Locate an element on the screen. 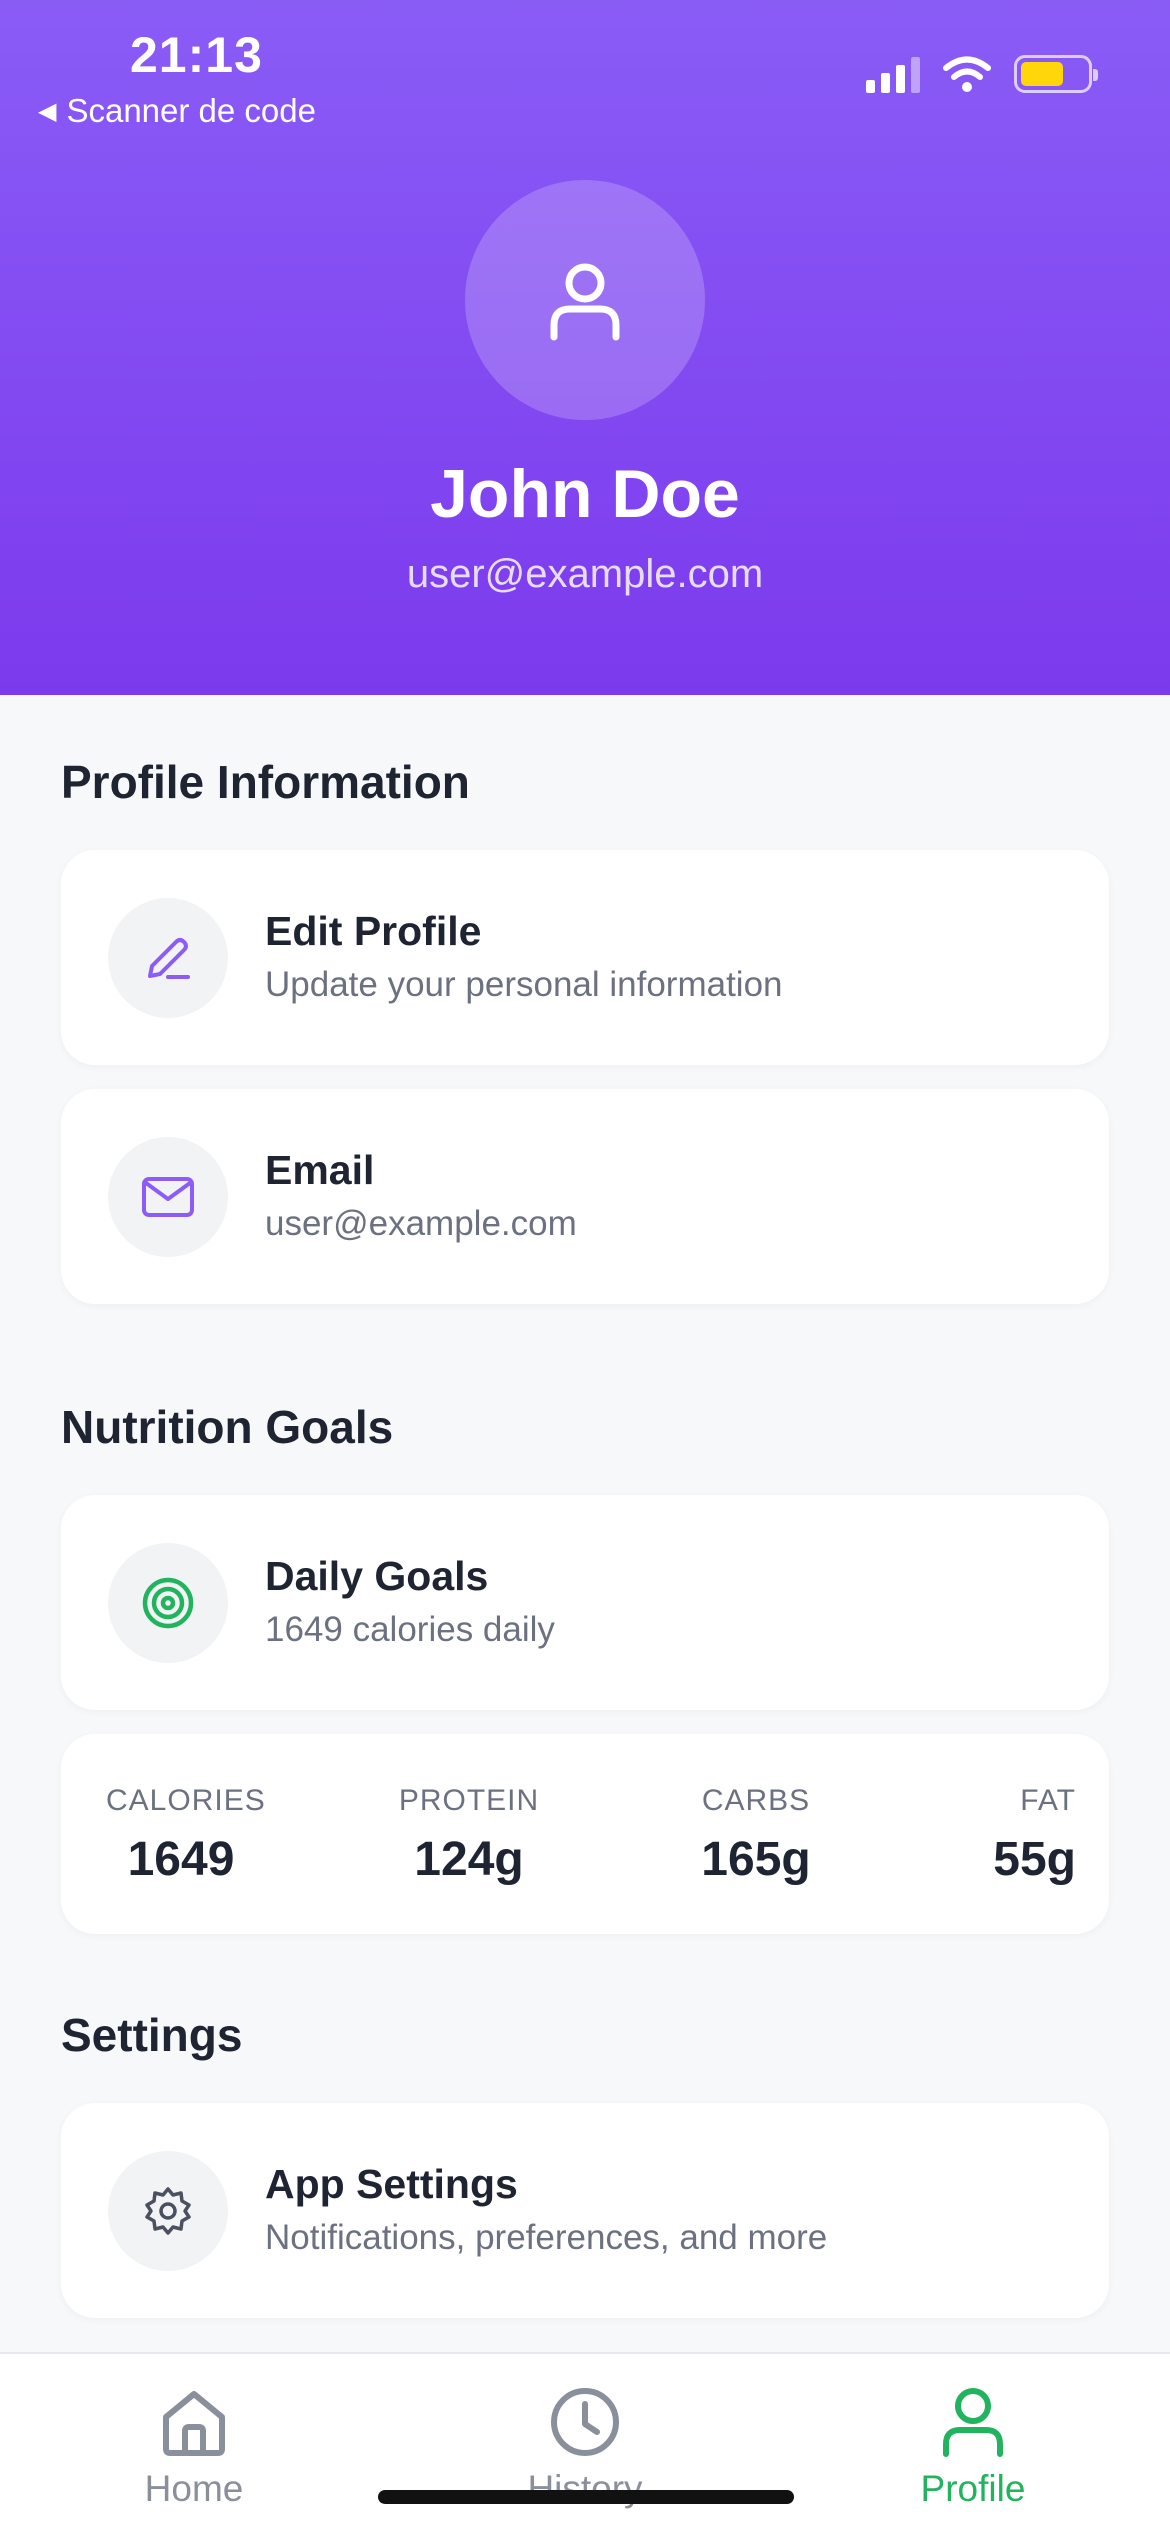 The image size is (1170, 2532). tab-profile: Profile is located at coordinates (973, 2447).